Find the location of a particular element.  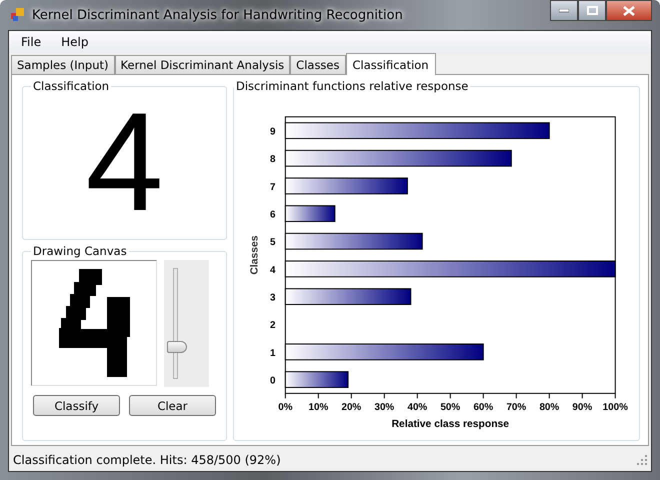

axis-label: 10% is located at coordinates (318, 408).